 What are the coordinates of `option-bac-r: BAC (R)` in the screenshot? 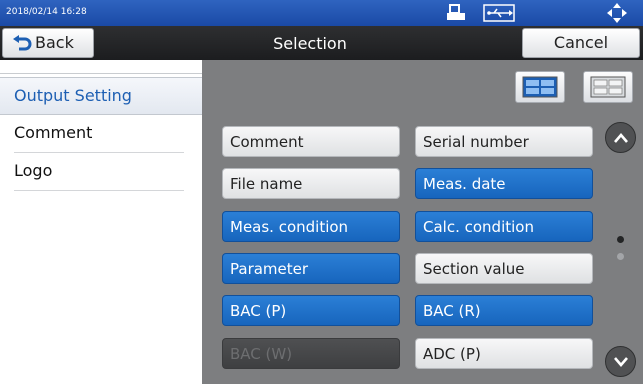 It's located at (504, 310).